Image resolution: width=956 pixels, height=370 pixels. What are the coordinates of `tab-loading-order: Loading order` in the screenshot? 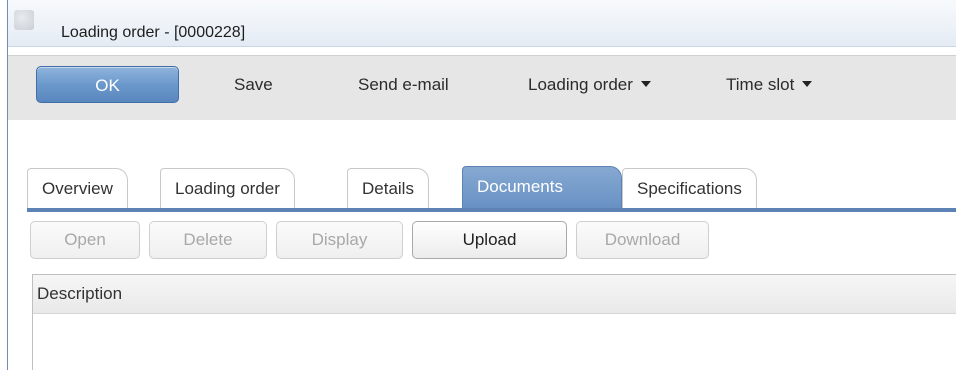 It's located at (227, 188).